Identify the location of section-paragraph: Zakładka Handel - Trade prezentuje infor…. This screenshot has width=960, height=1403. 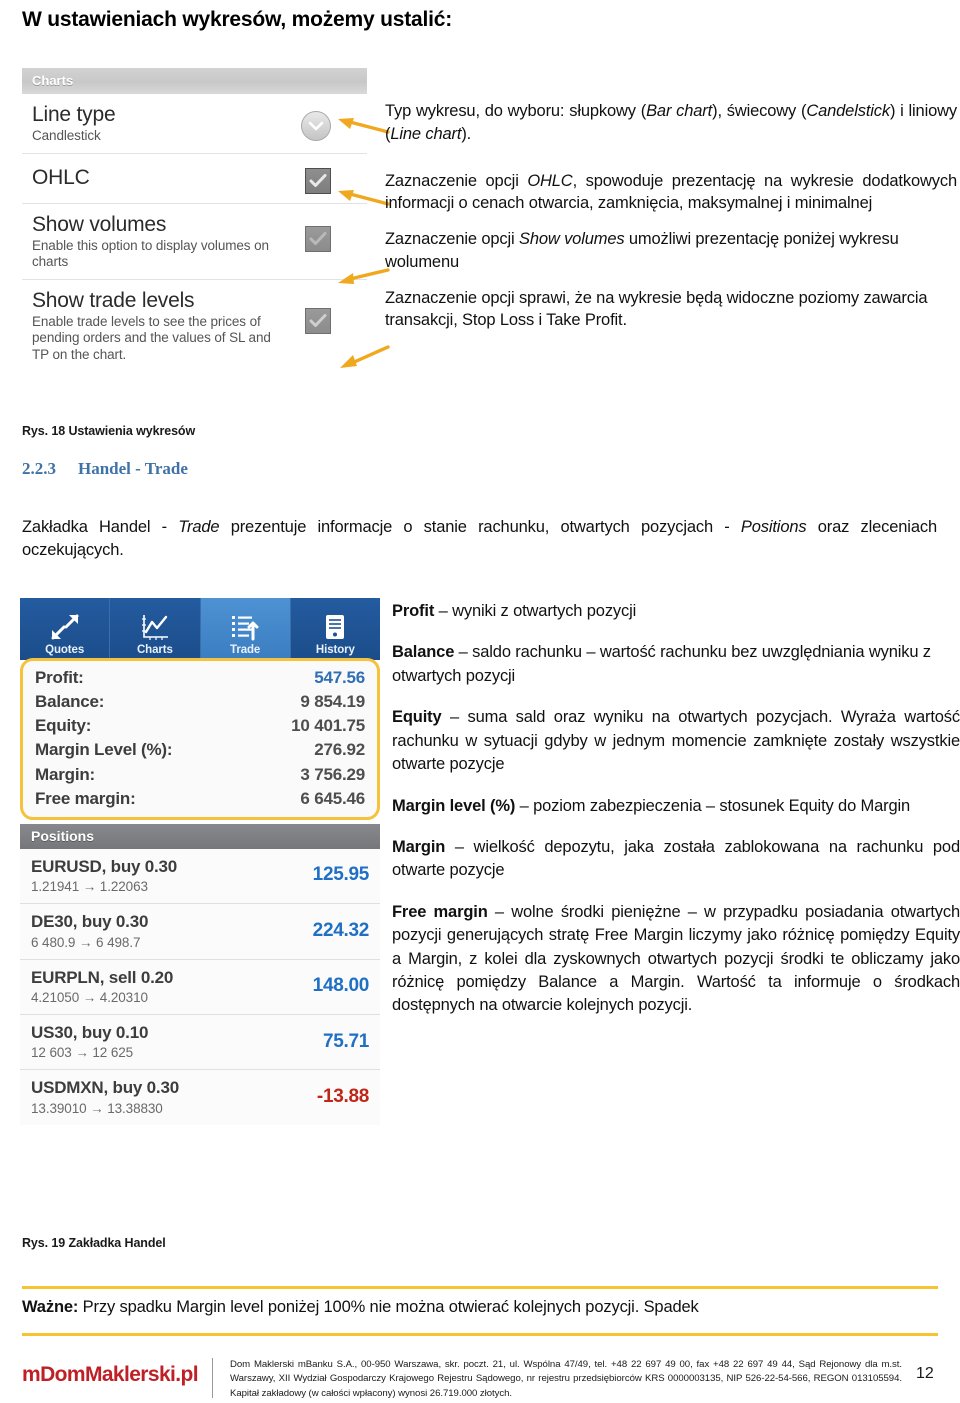
(479, 539).